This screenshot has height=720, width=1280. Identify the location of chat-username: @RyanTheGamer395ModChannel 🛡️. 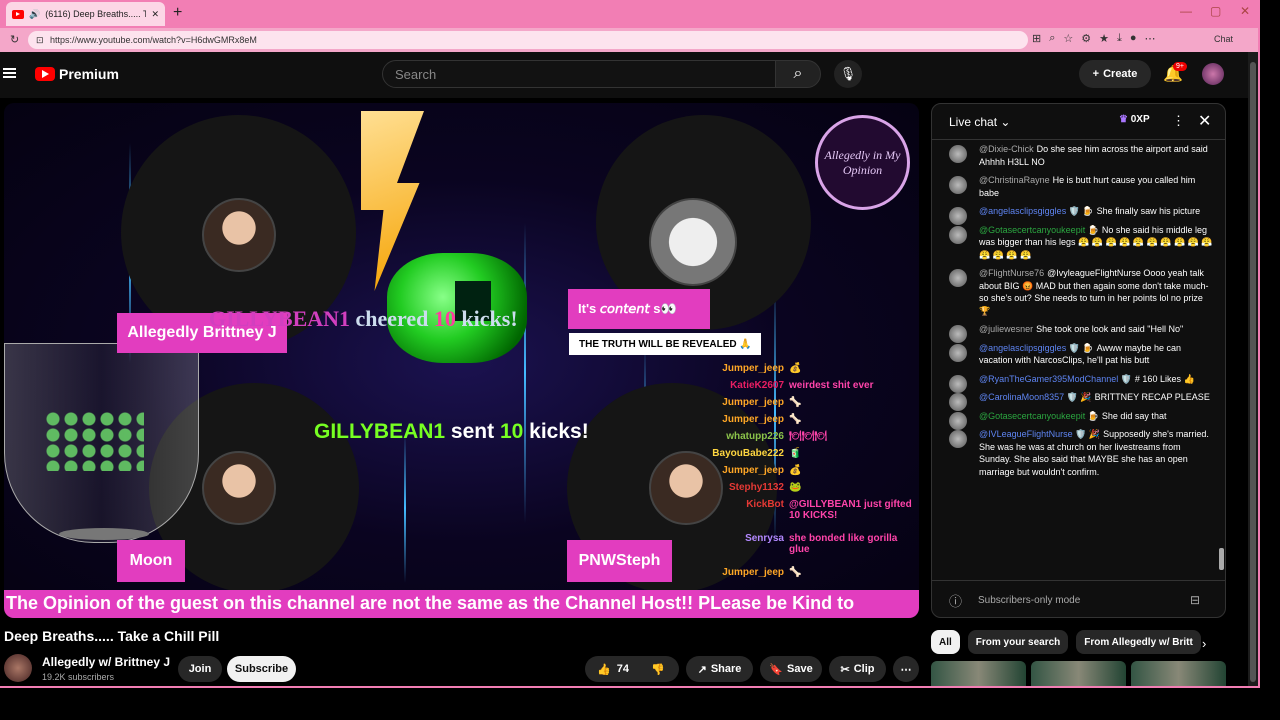
(1055, 379).